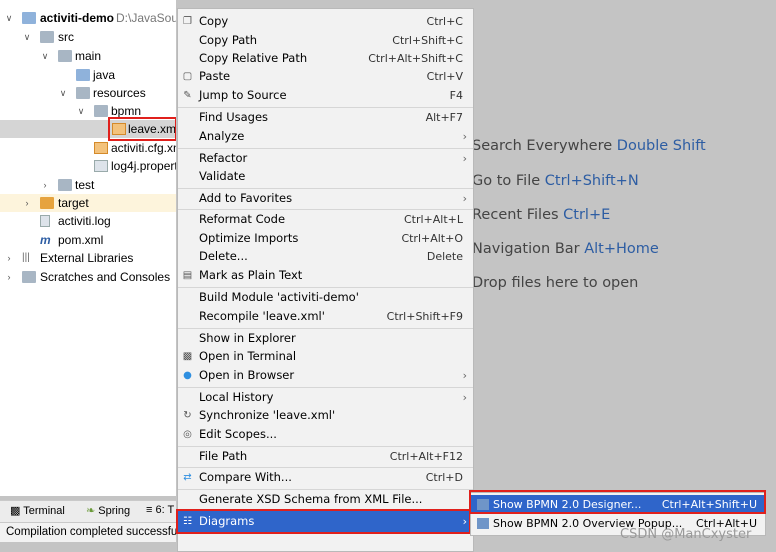 The width and height of the screenshot is (776, 552). I want to click on menu-item-local-history: Local History ›, so click(325, 397).